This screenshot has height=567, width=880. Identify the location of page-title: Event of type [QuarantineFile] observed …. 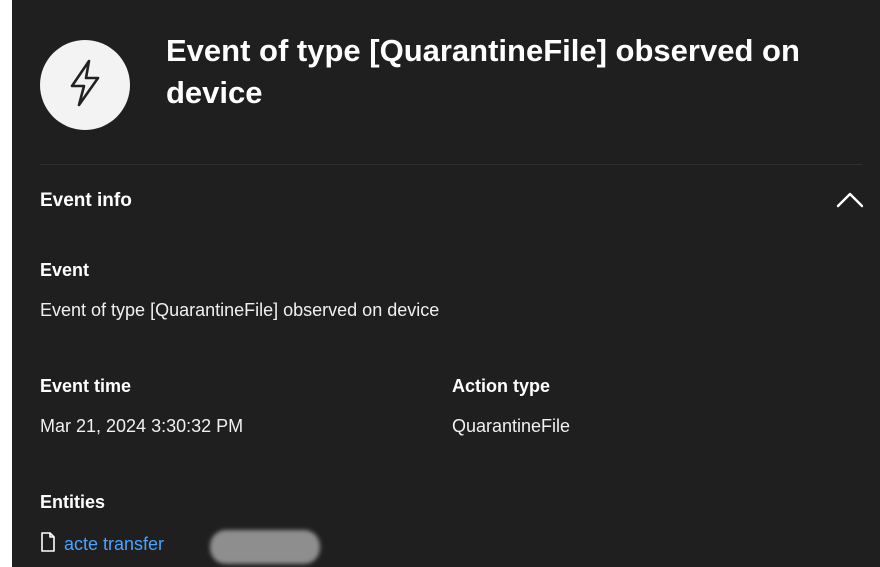
(483, 71).